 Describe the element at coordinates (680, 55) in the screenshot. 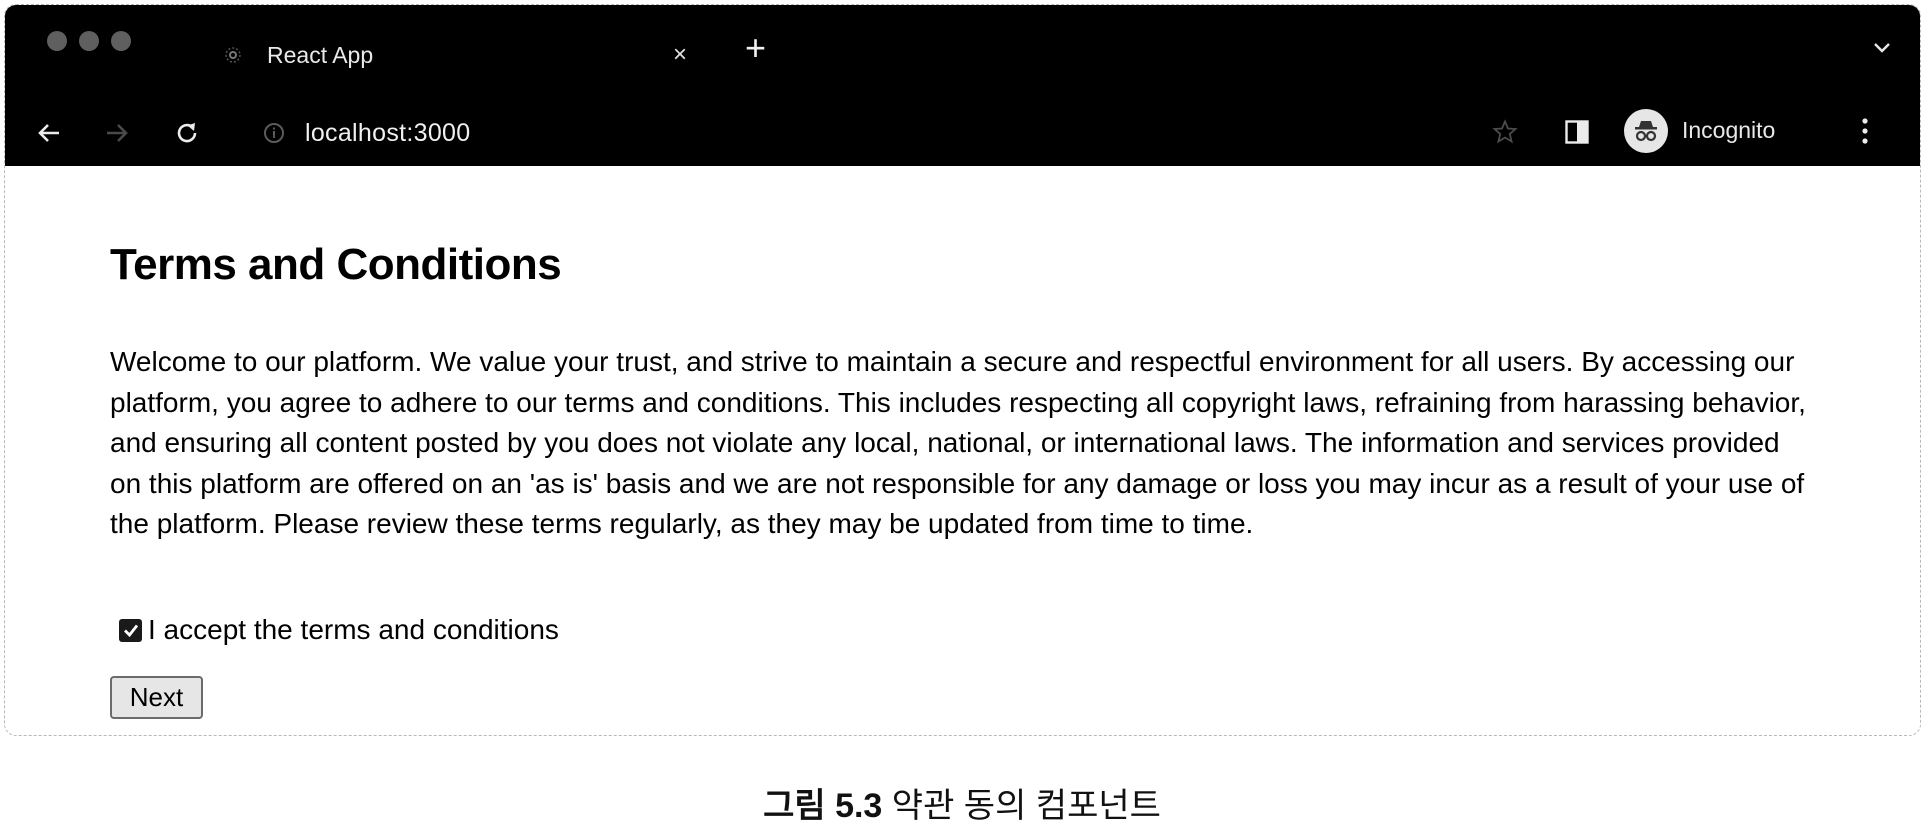

I see `close-icon: ×` at that location.